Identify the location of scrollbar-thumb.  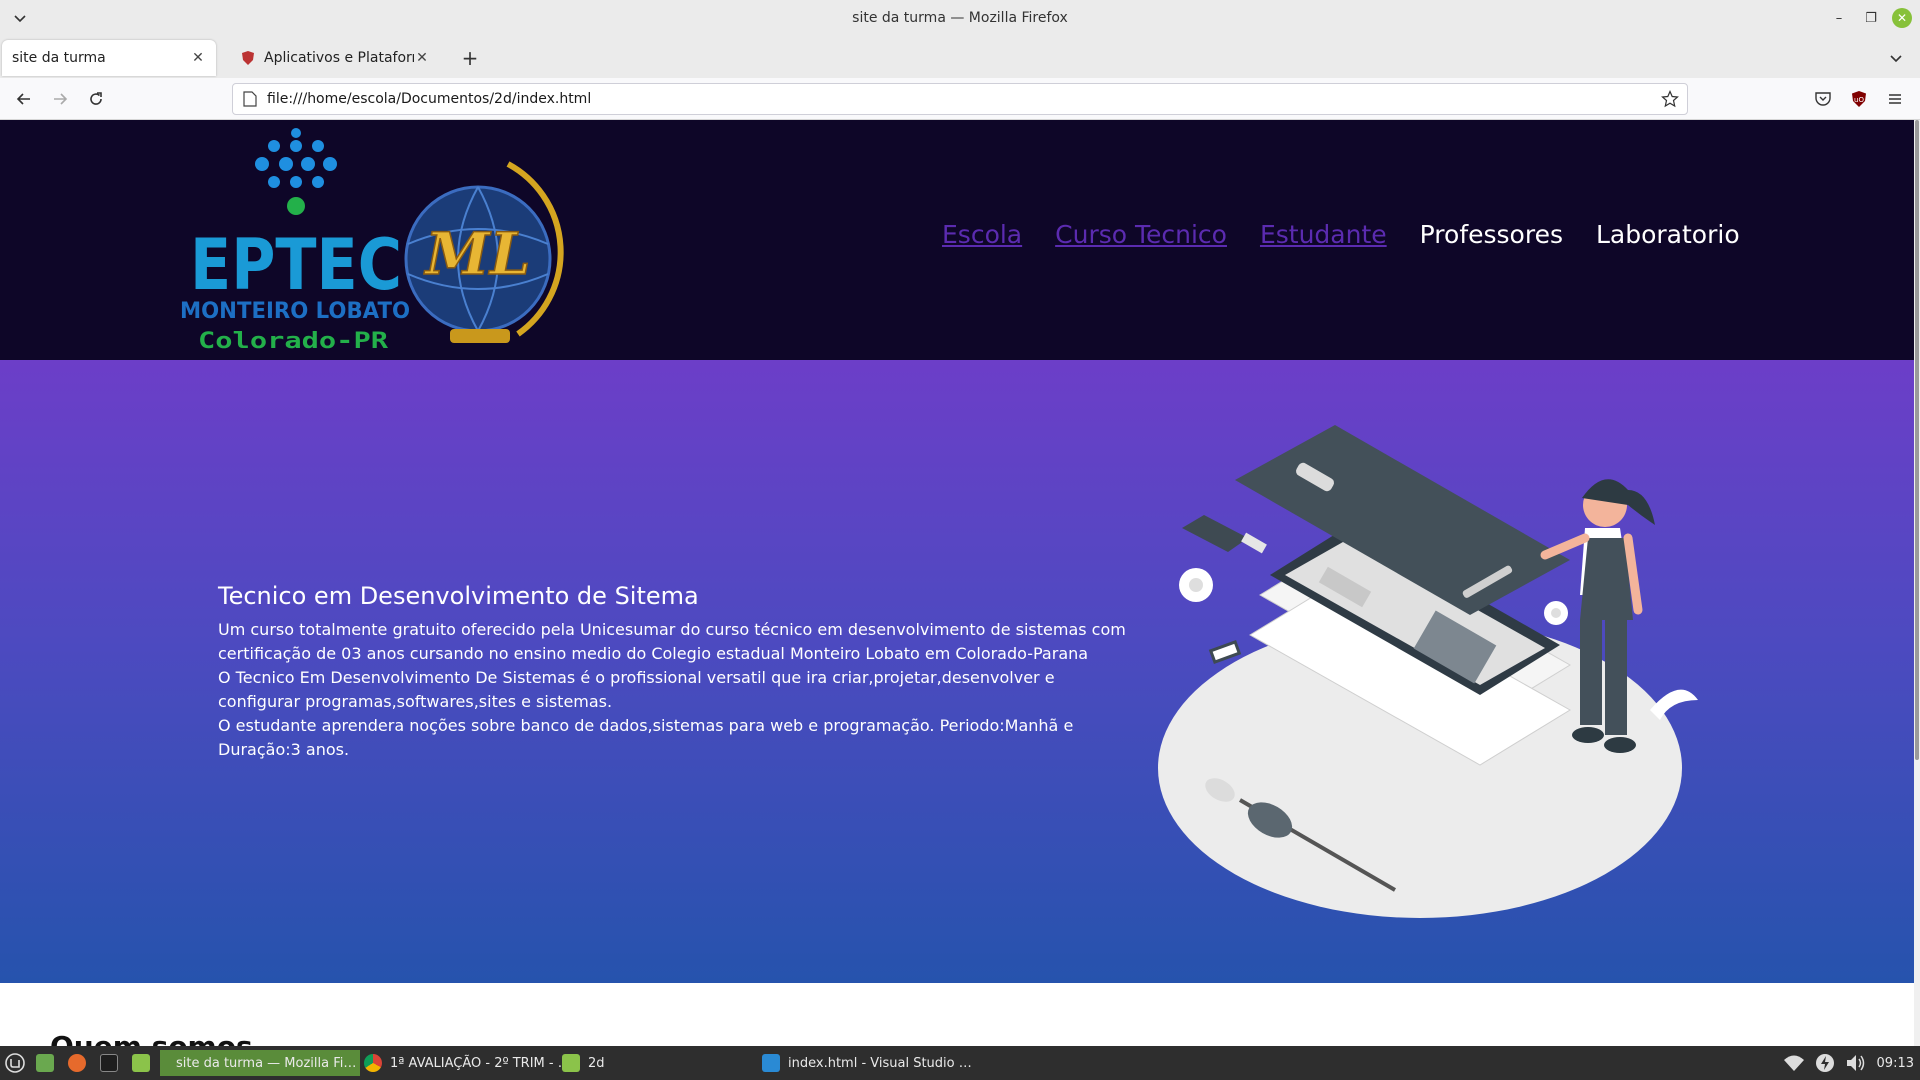
(1917, 440).